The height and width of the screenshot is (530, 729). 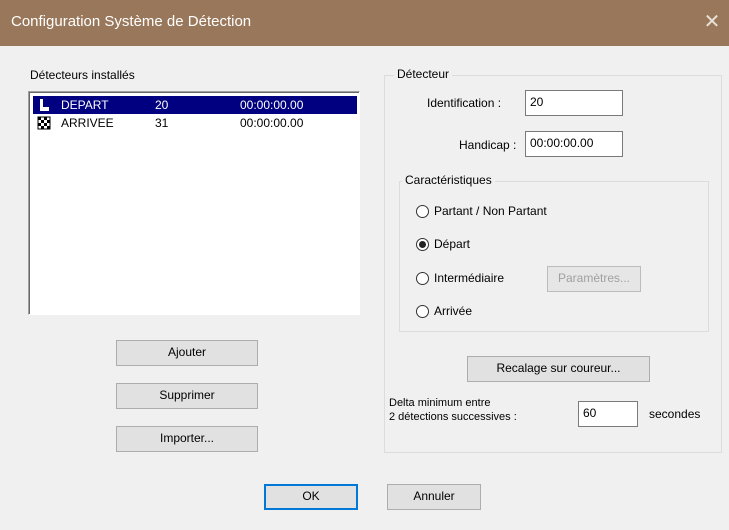 I want to click on list-item-depart: DEPART 20 00:00:00.00, so click(x=195, y=105).